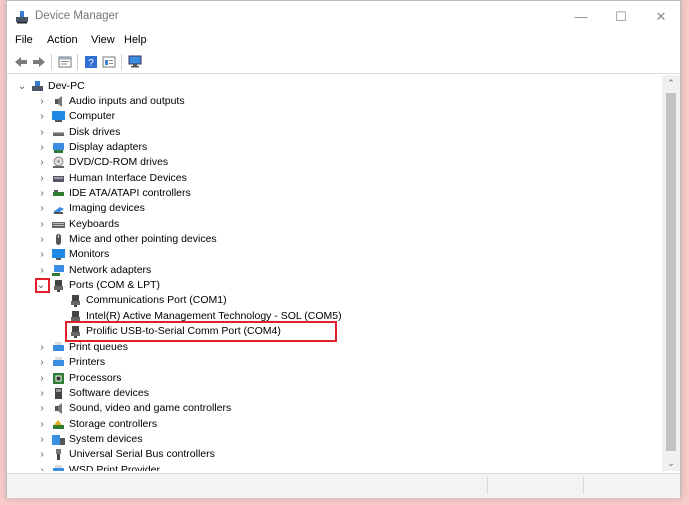 This screenshot has height=505, width=689. Describe the element at coordinates (22, 17) in the screenshot. I see `device-manager-icon` at that location.